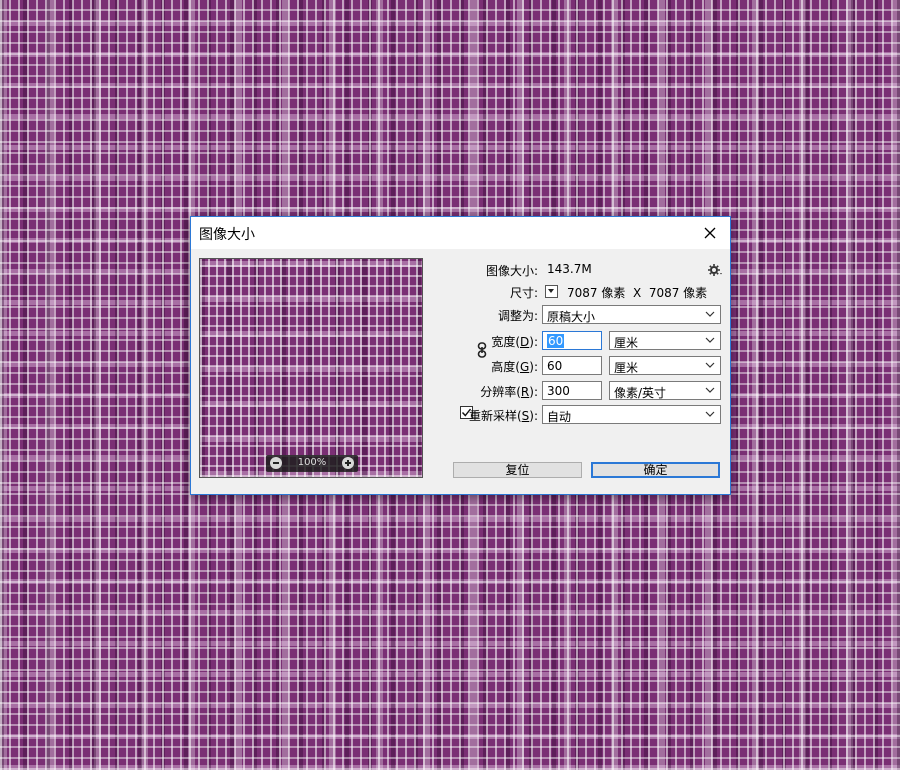  Describe the element at coordinates (655, 470) in the screenshot. I see `ok-button: 确定` at that location.